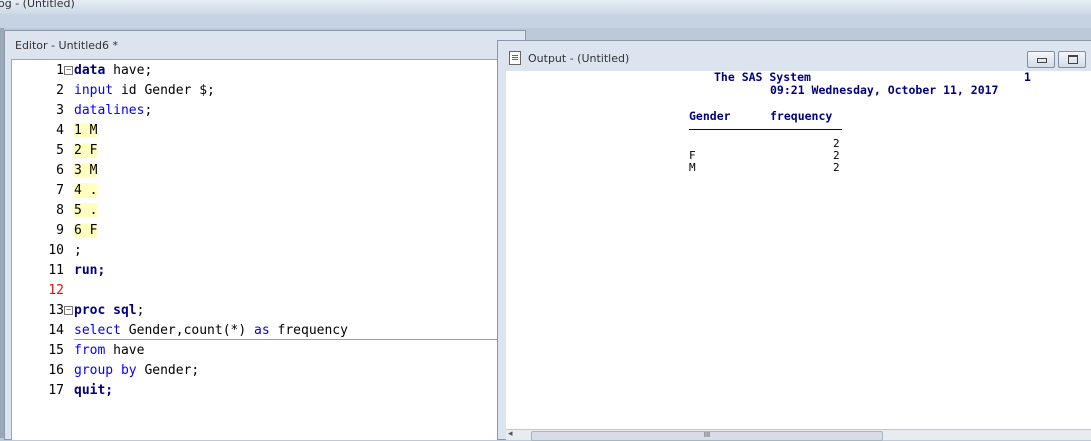 Image resolution: width=1091 pixels, height=441 pixels. Describe the element at coordinates (60, 230) in the screenshot. I see `line-number: 9` at that location.